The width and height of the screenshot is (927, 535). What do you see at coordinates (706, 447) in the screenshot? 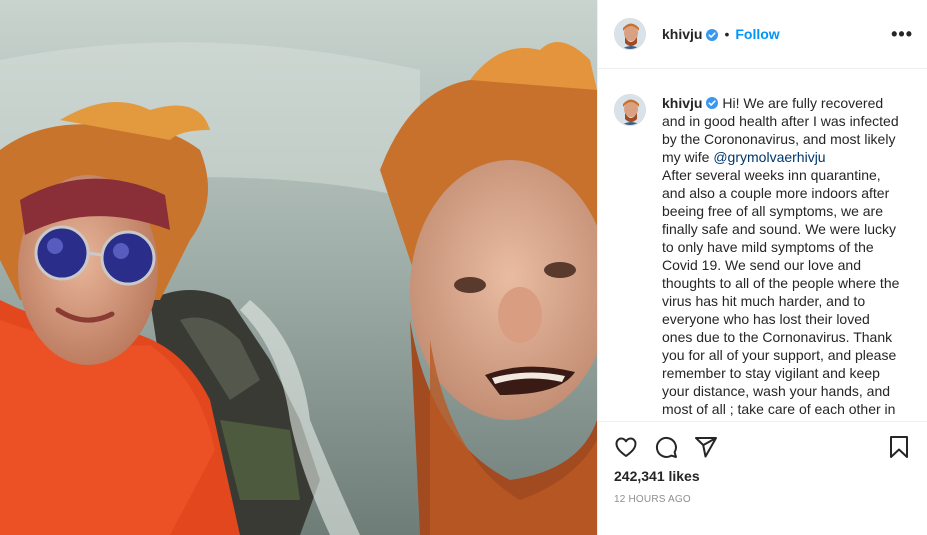
I see `share-icon` at bounding box center [706, 447].